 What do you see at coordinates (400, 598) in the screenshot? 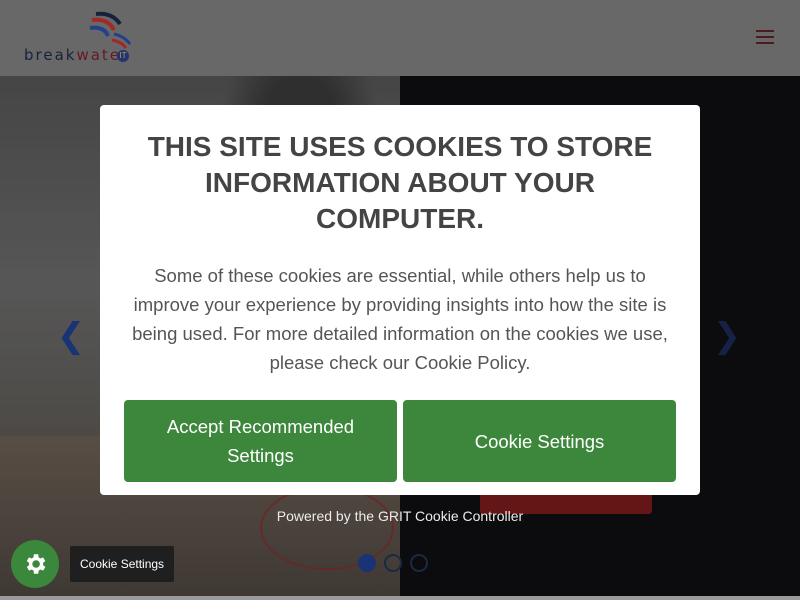
I see `page-bottom-edge` at bounding box center [400, 598].